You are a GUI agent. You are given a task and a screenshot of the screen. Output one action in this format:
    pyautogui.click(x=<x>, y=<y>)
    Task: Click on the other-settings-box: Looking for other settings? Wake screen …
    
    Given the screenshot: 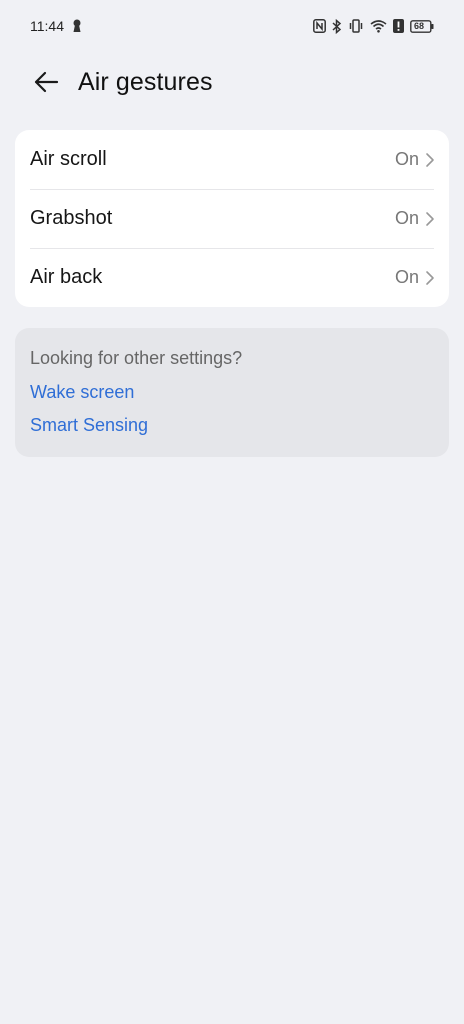 What is the action you would take?
    pyautogui.click(x=232, y=392)
    